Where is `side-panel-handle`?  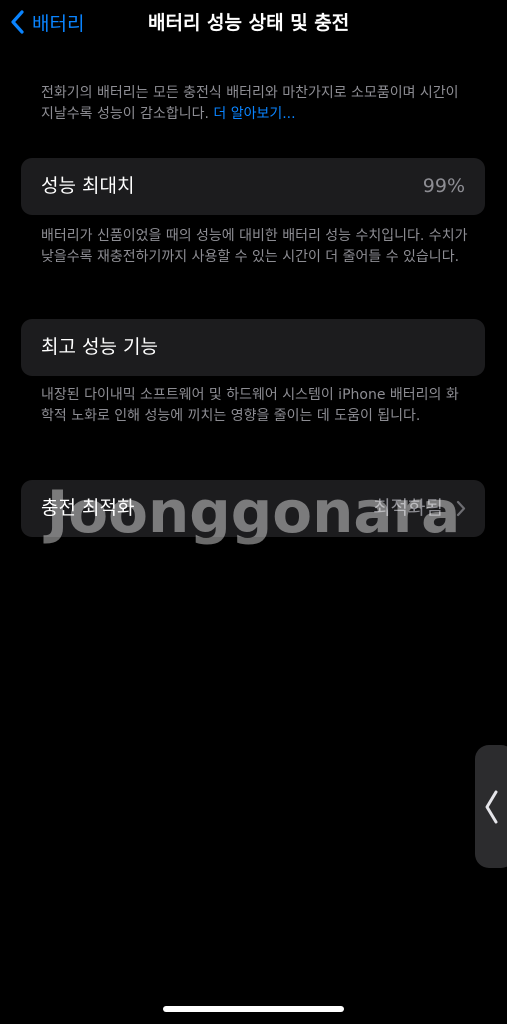 side-panel-handle is located at coordinates (491, 806).